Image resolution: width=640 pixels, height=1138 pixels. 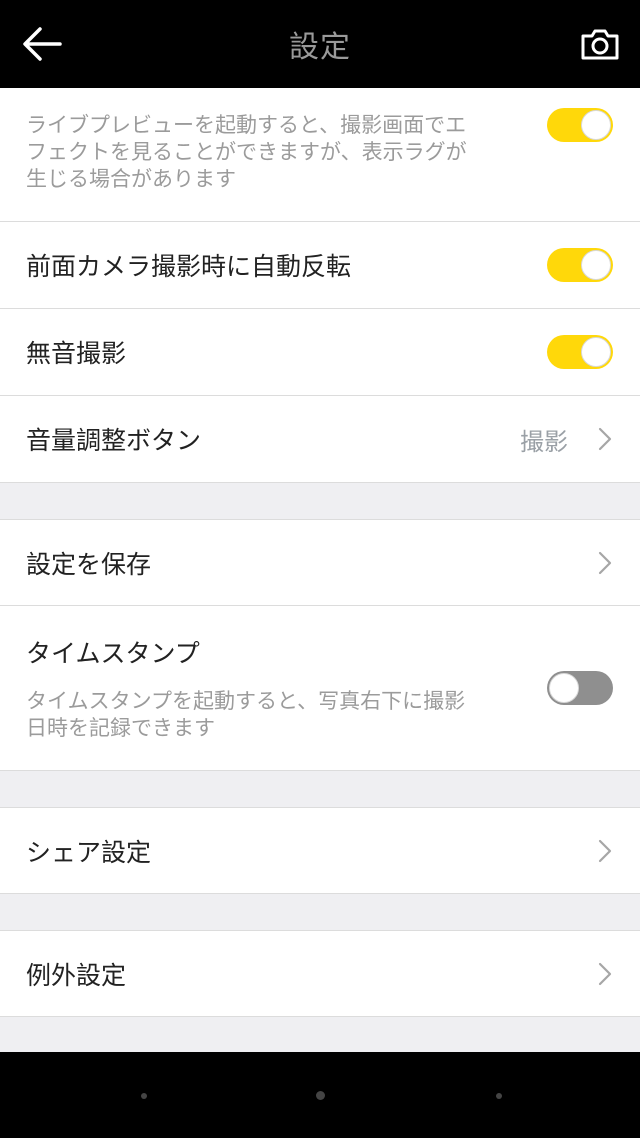 What do you see at coordinates (320, 47) in the screenshot?
I see `page-title: 設定` at bounding box center [320, 47].